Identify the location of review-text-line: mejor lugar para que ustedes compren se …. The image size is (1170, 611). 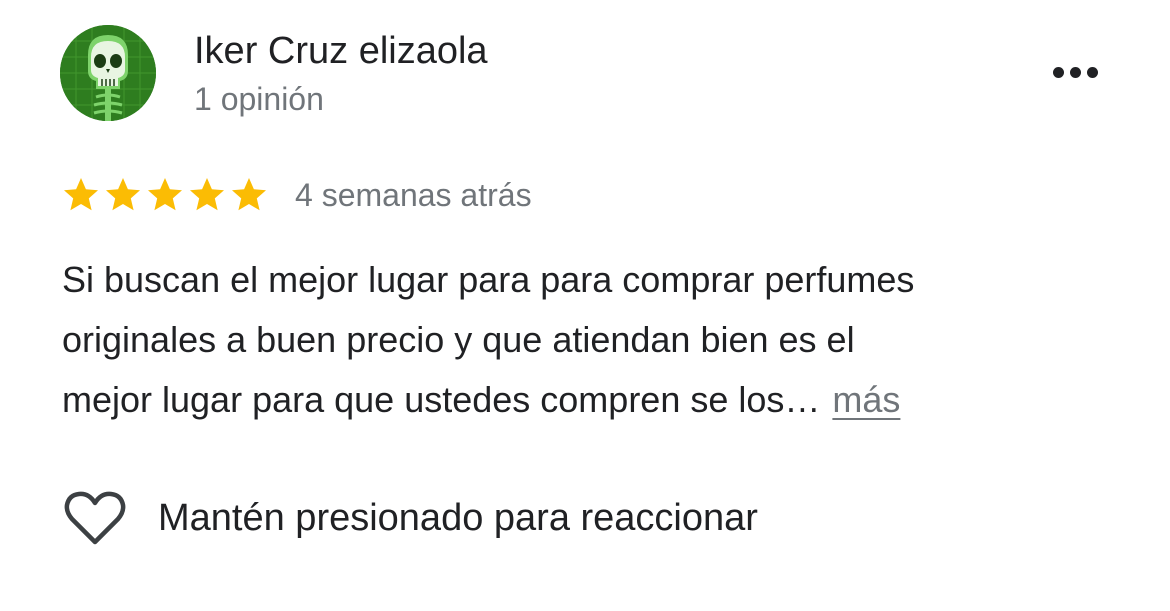
(592, 400).